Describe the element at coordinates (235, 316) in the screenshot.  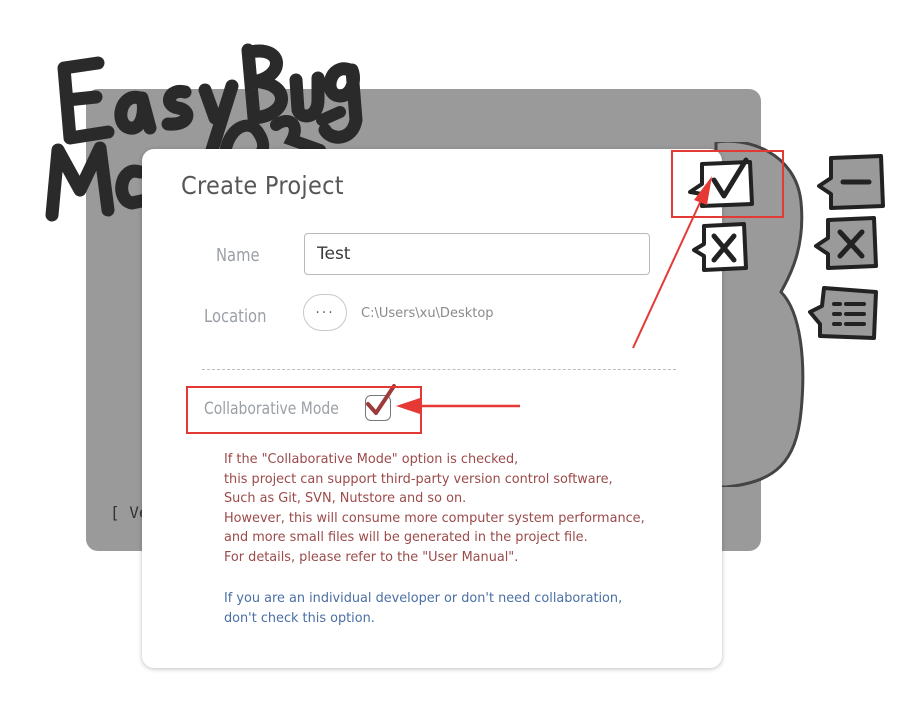
I see `location-label: Location` at that location.